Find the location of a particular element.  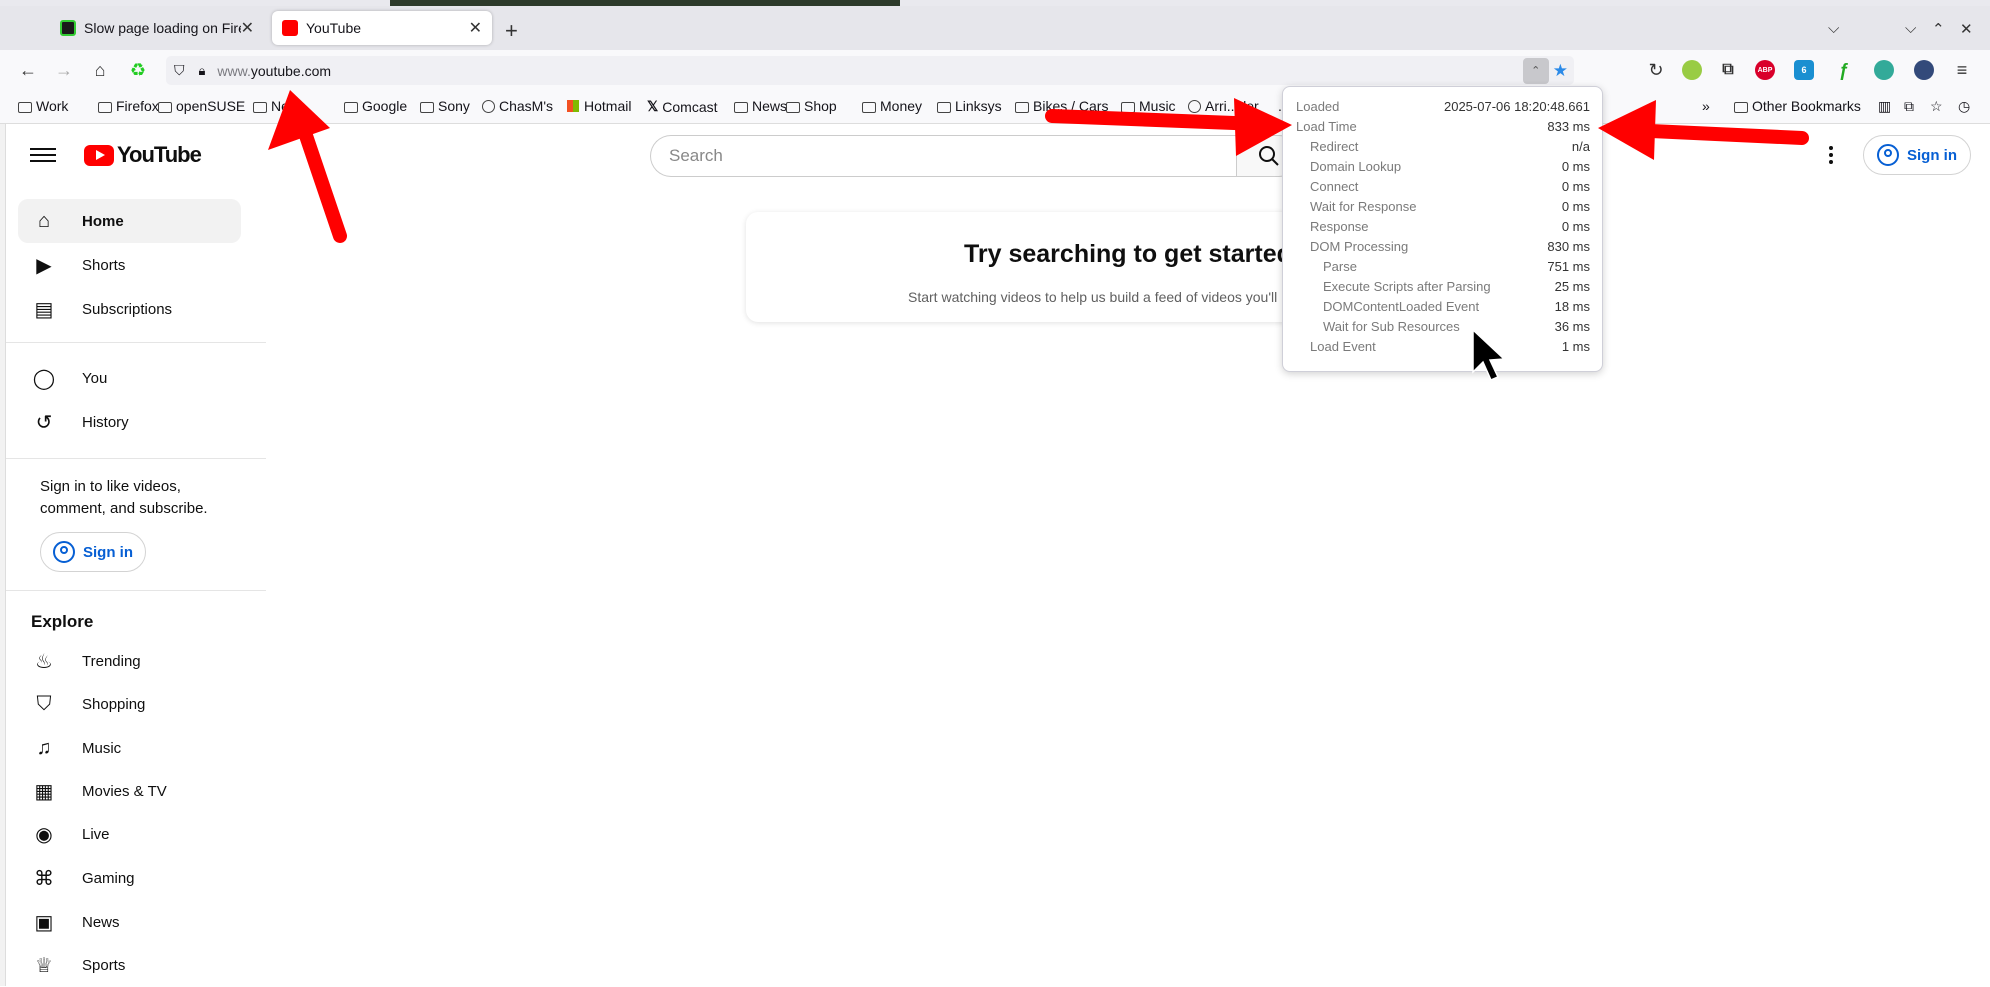

extensions-puzzle-icon: ⧉ is located at coordinates (1728, 70).